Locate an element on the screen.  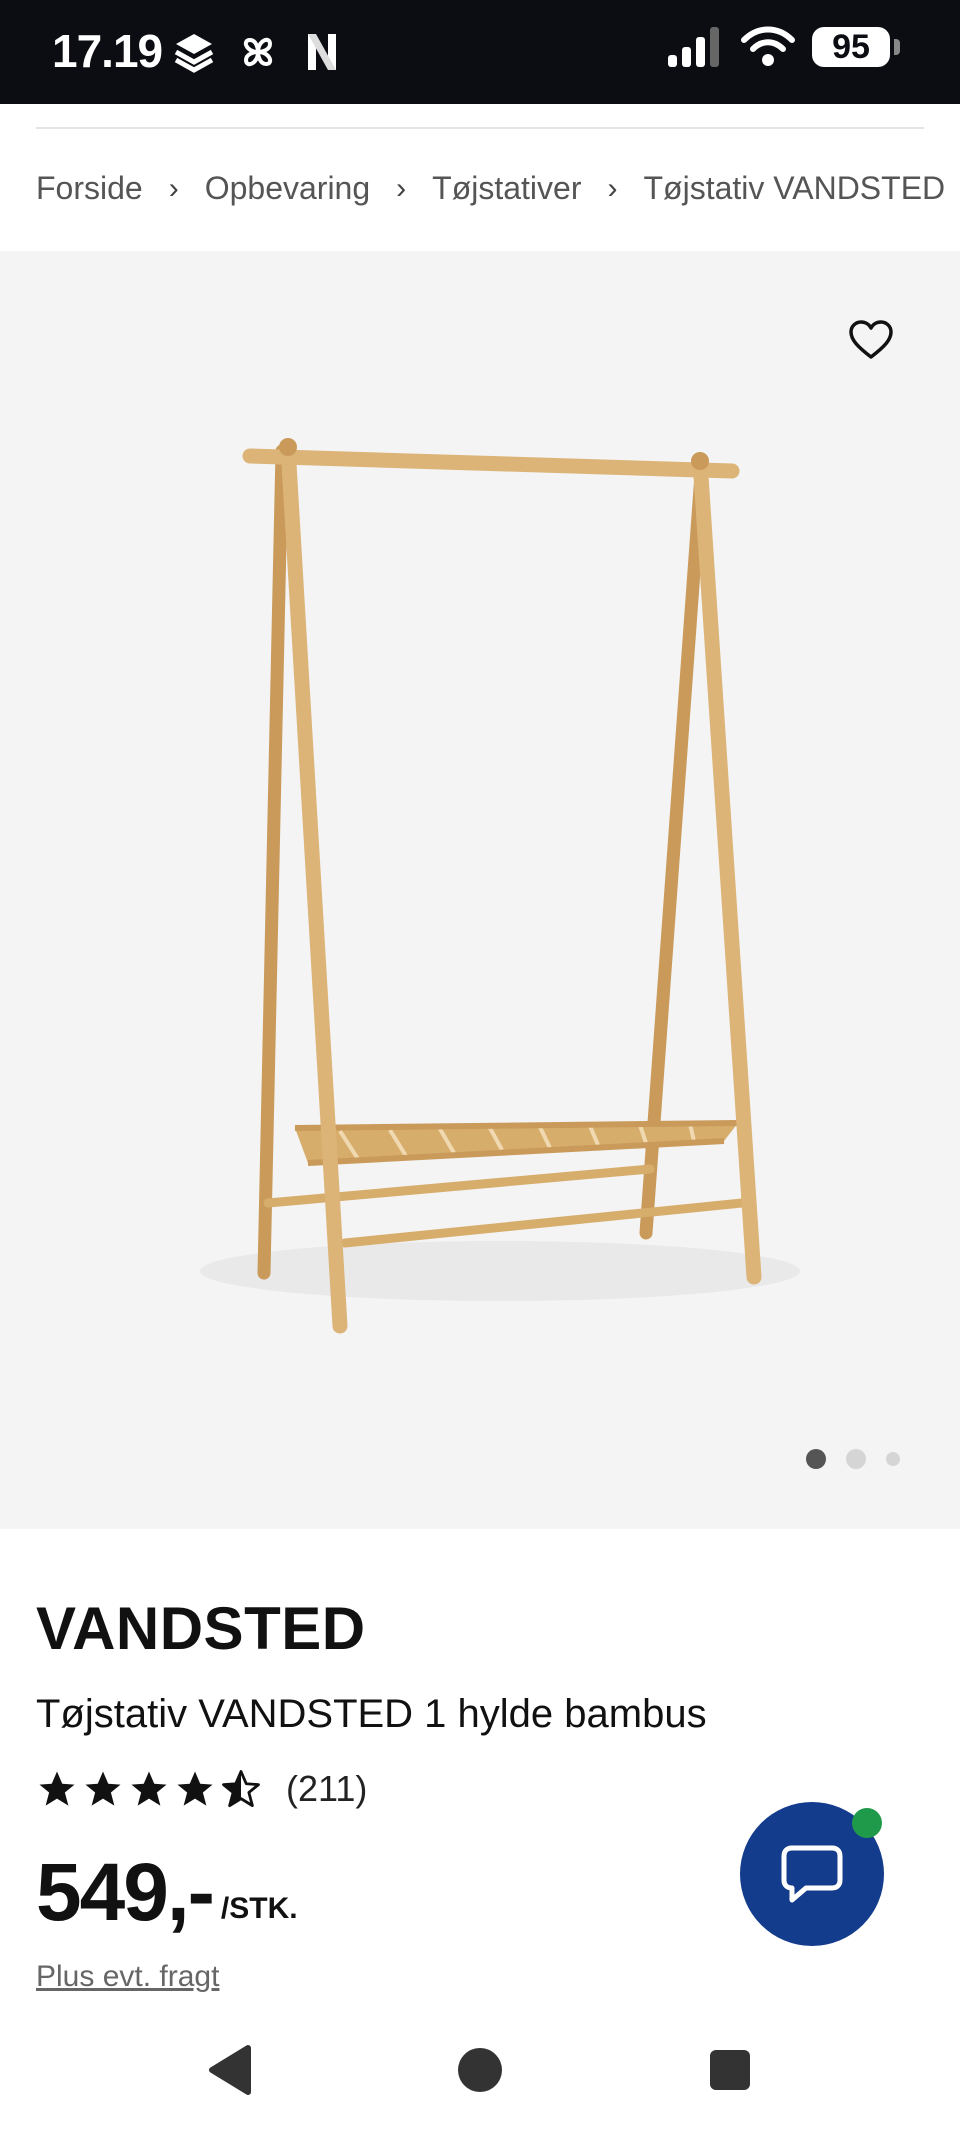
status-right: 95 is located at coordinates (783, 47).